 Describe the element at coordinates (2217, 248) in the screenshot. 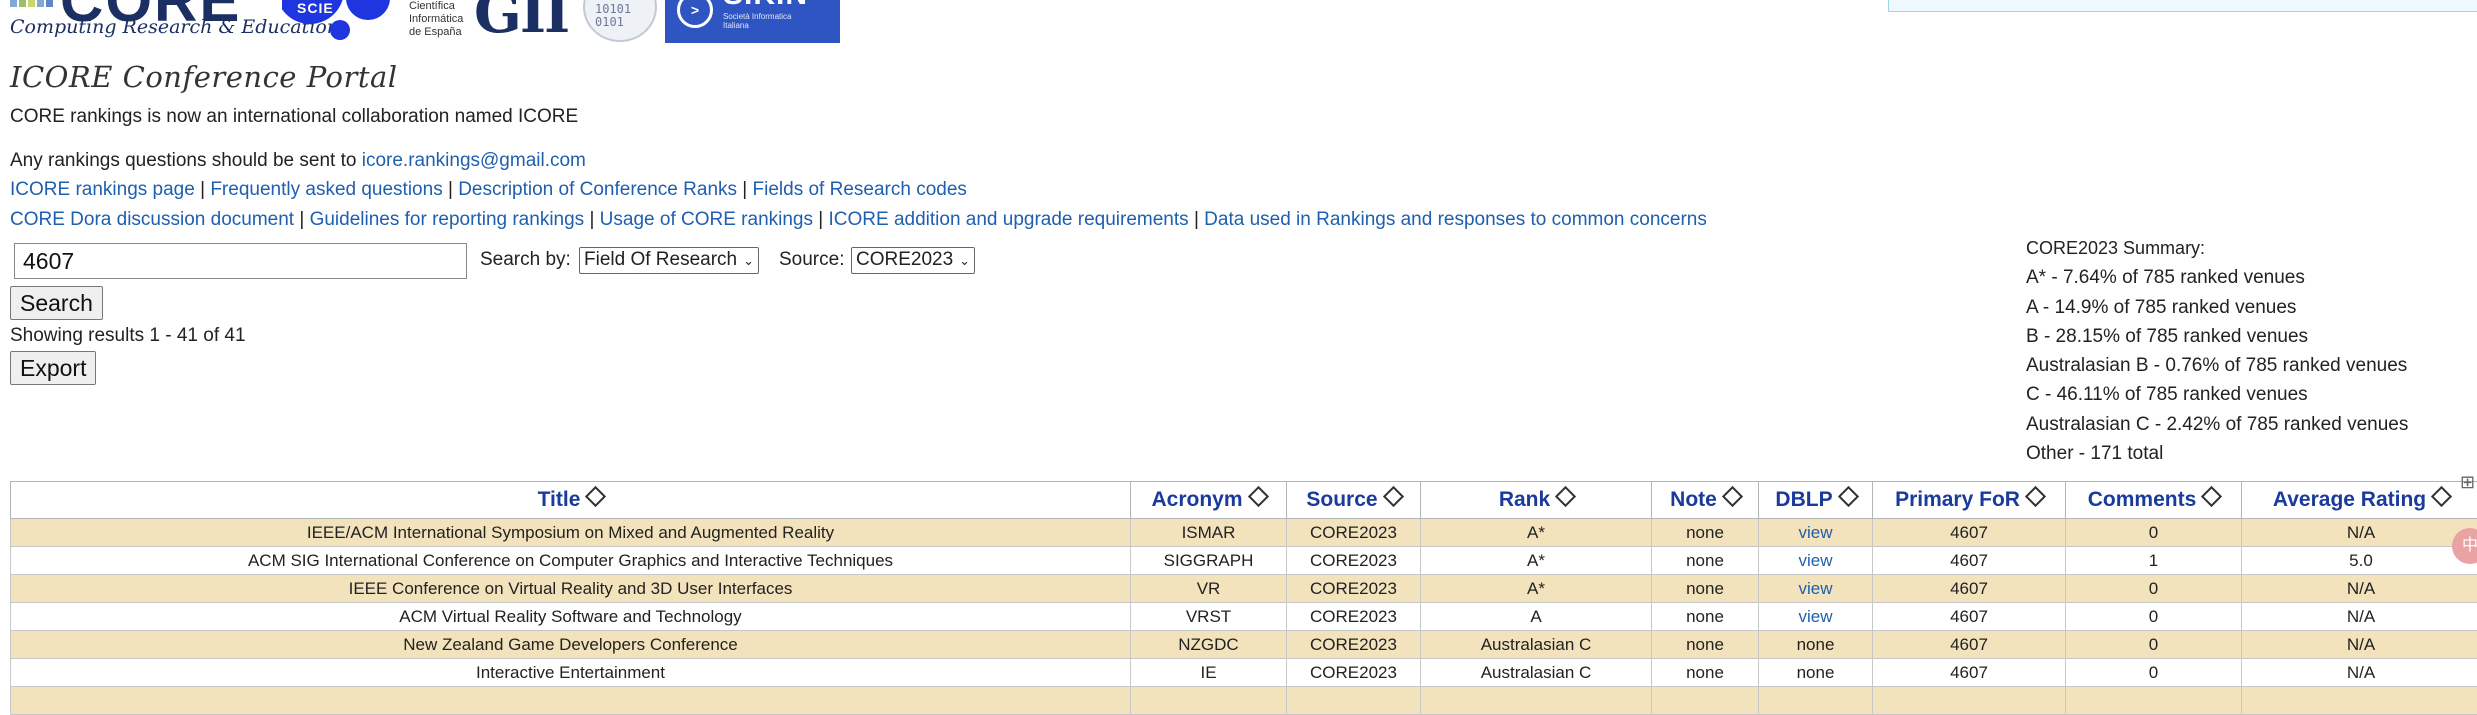

I see `summary-title: CORE2023 Summary:` at that location.